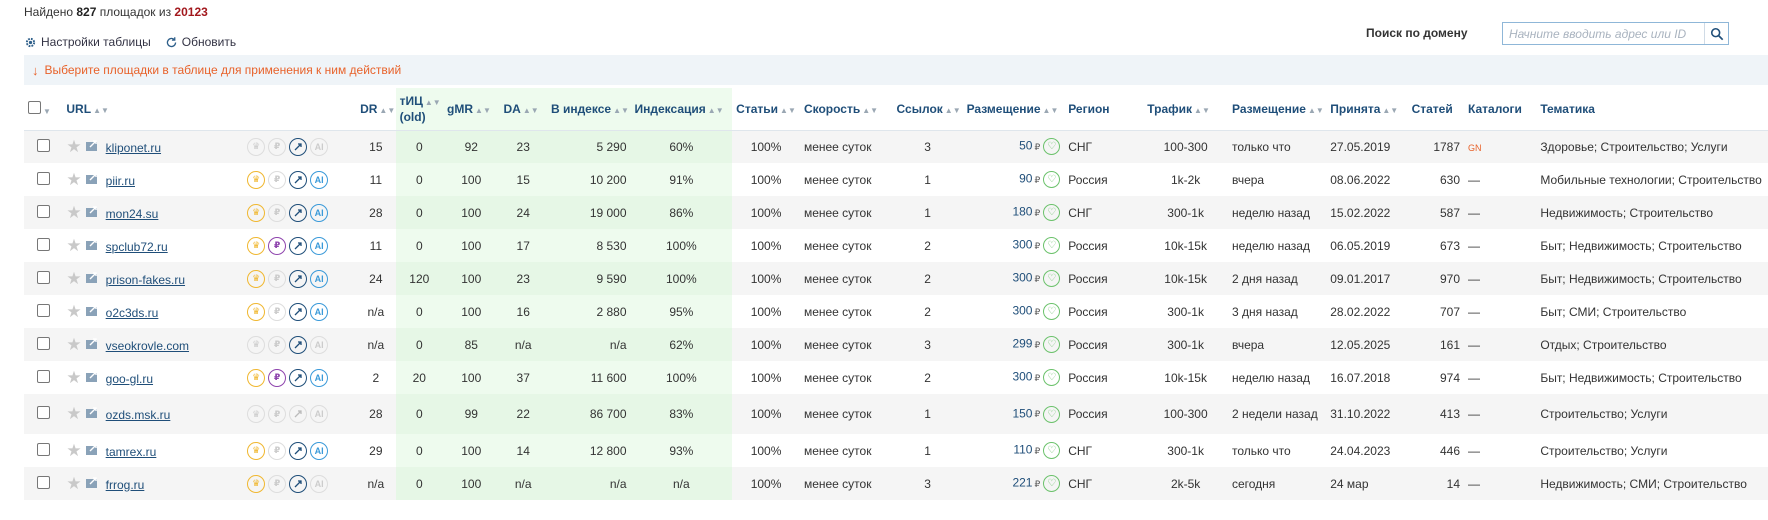 The image size is (1768, 520). I want to click on price-cell: 300 ₽ ♡, so click(1013, 245).